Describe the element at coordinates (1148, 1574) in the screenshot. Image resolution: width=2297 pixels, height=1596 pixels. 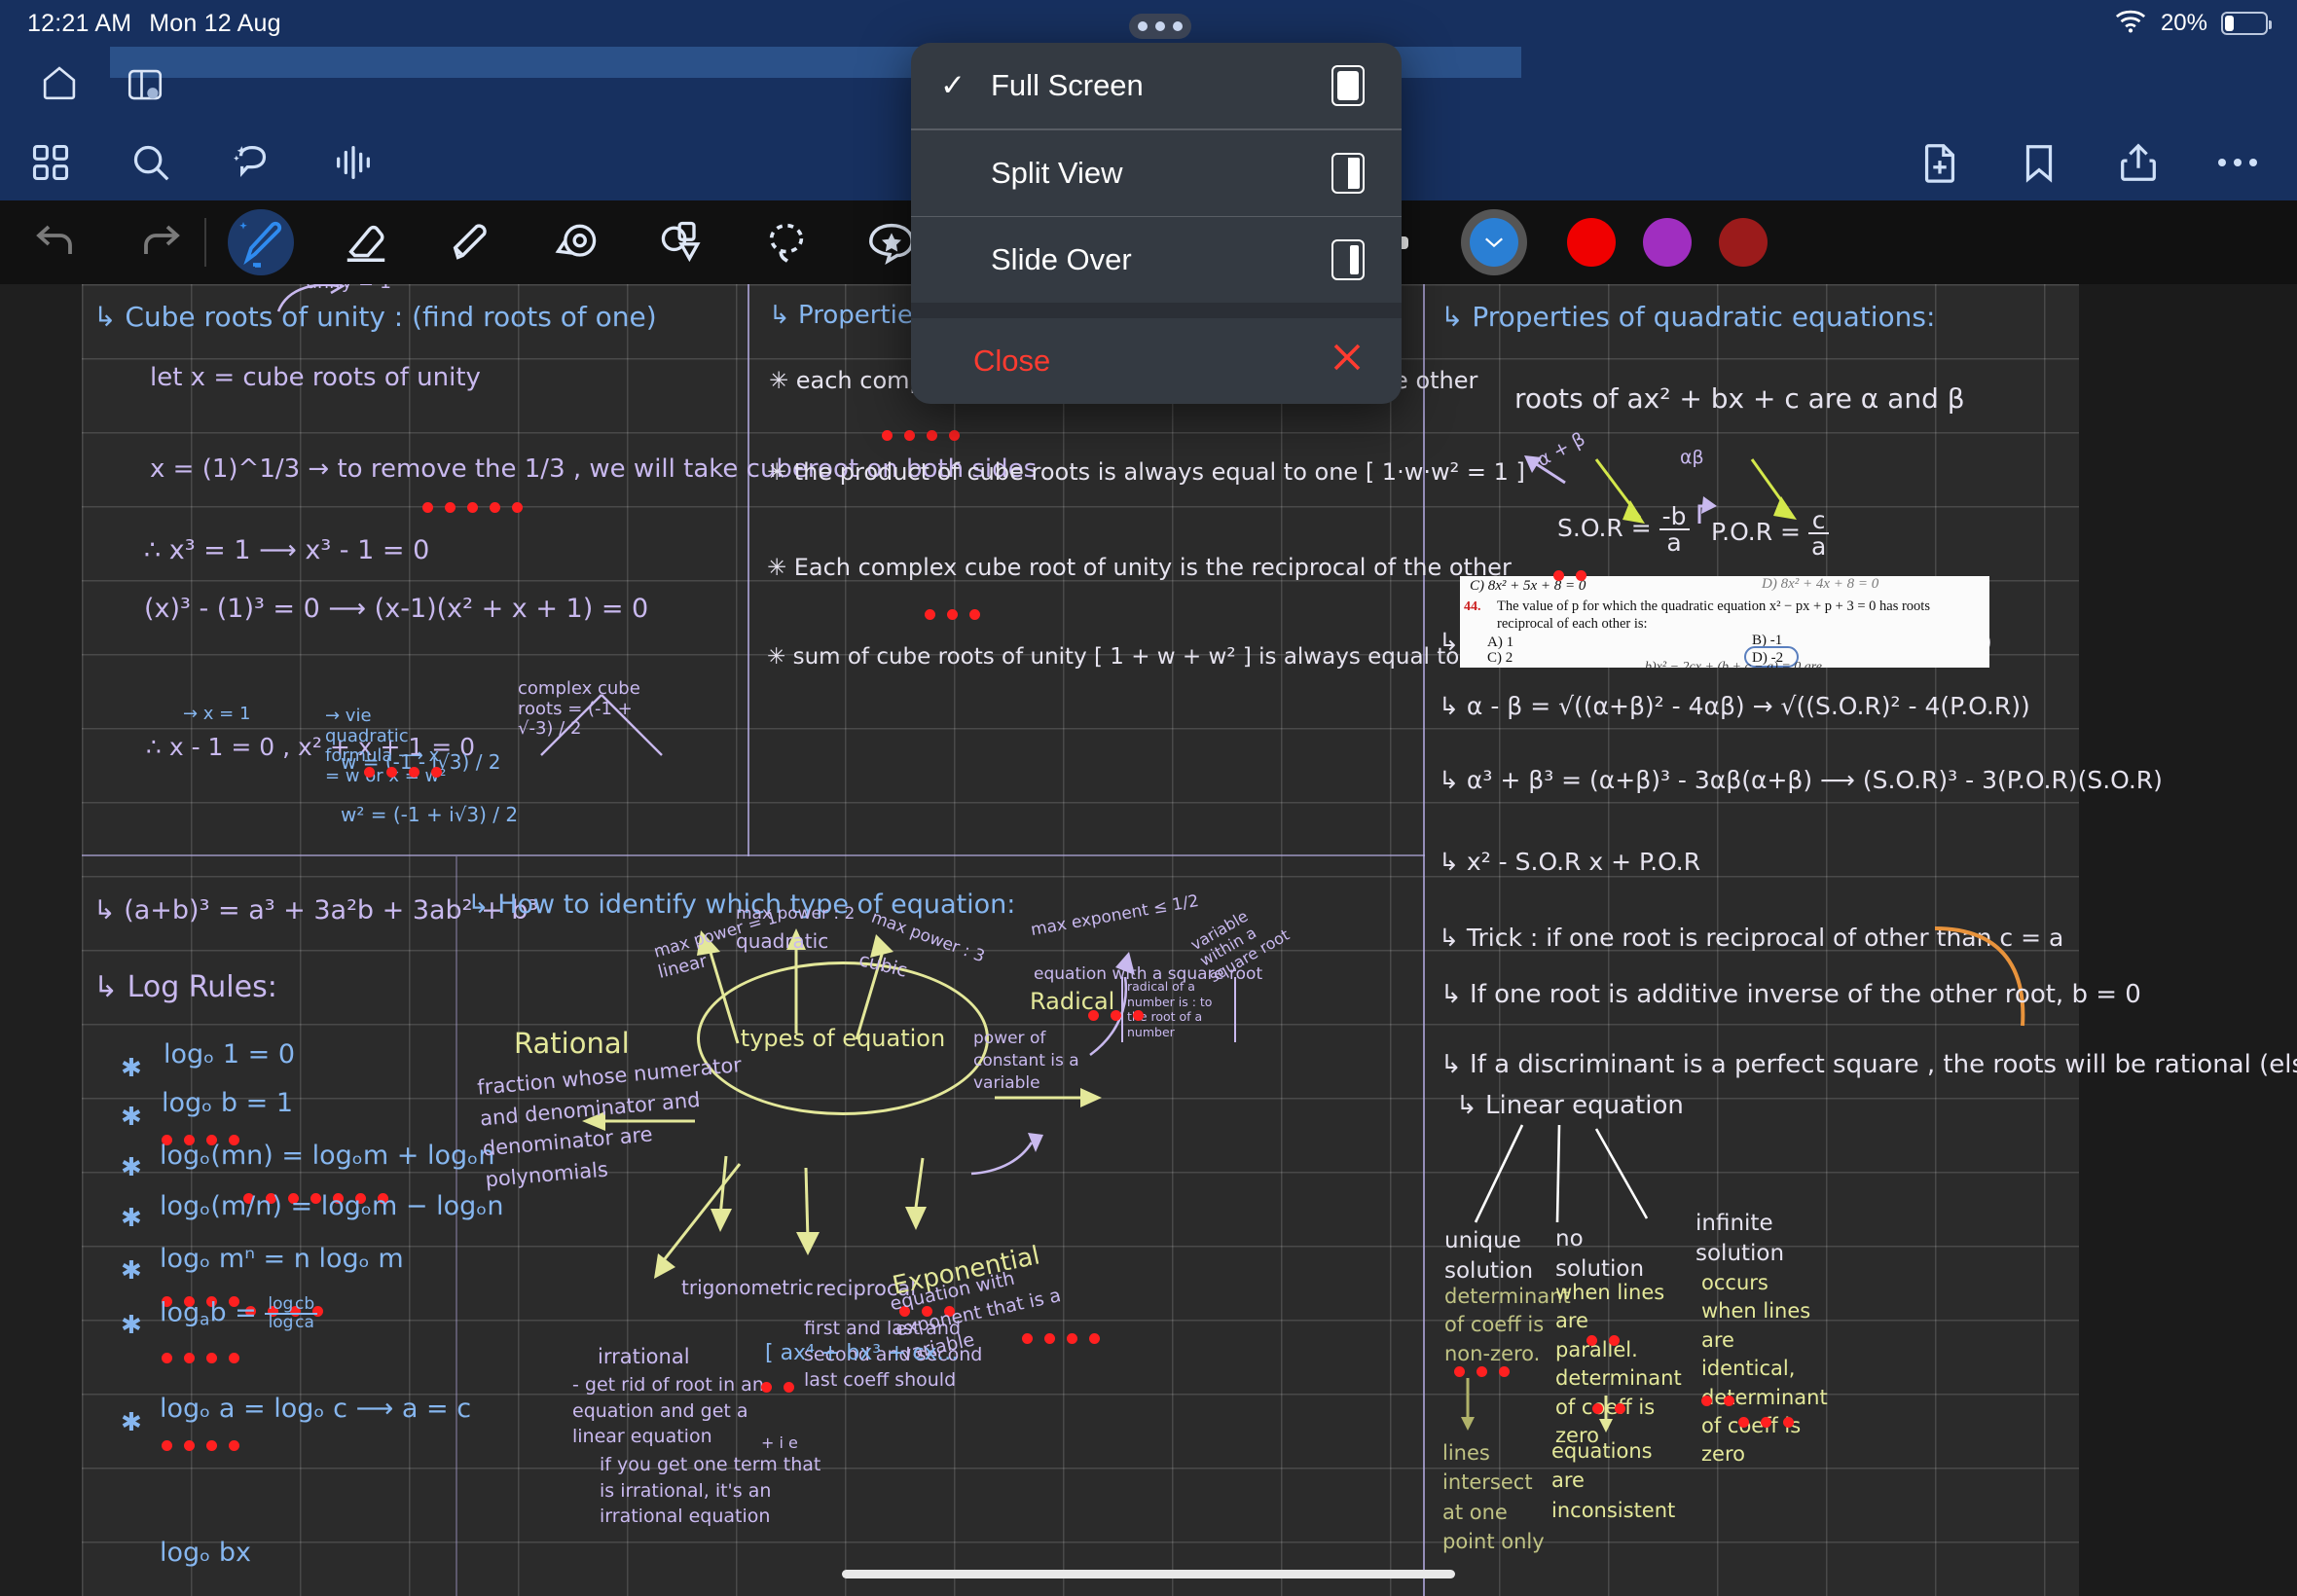
I see `home-indicator` at that location.